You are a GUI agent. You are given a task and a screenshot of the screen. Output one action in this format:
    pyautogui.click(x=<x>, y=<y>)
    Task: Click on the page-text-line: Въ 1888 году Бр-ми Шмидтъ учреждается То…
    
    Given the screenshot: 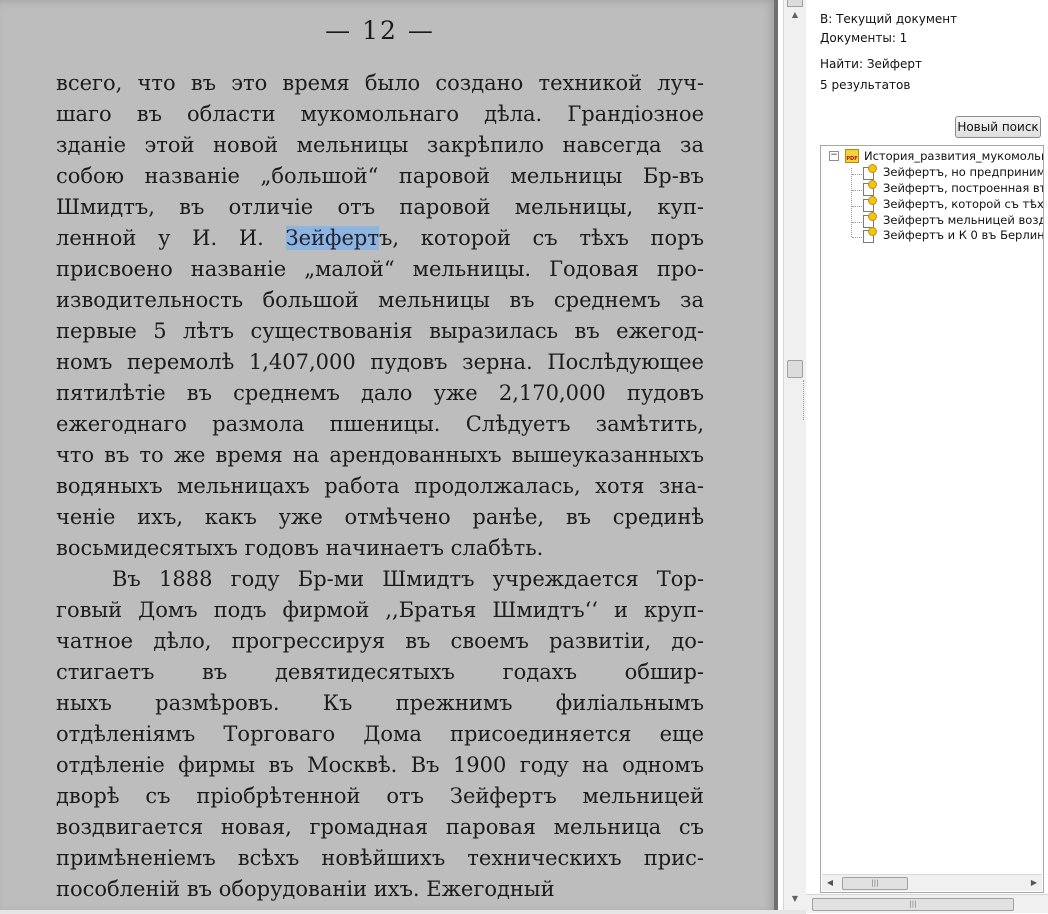 What is the action you would take?
    pyautogui.click(x=408, y=579)
    